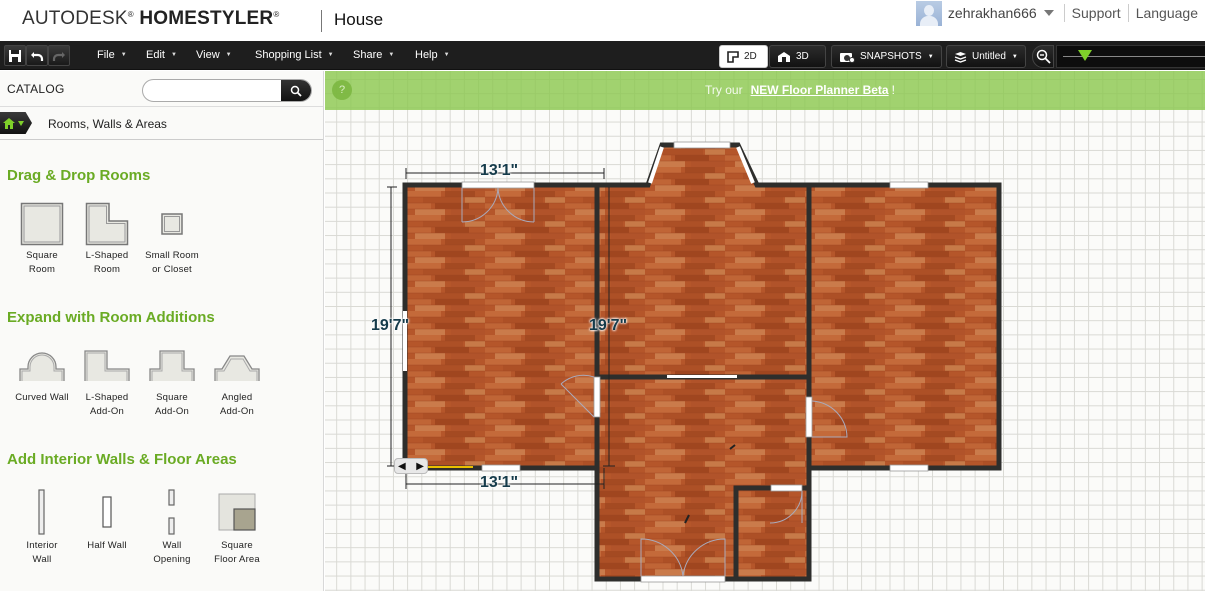 Image resolution: width=1205 pixels, height=591 pixels. Describe the element at coordinates (743, 56) in the screenshot. I see `view-2d-button: 2D` at that location.